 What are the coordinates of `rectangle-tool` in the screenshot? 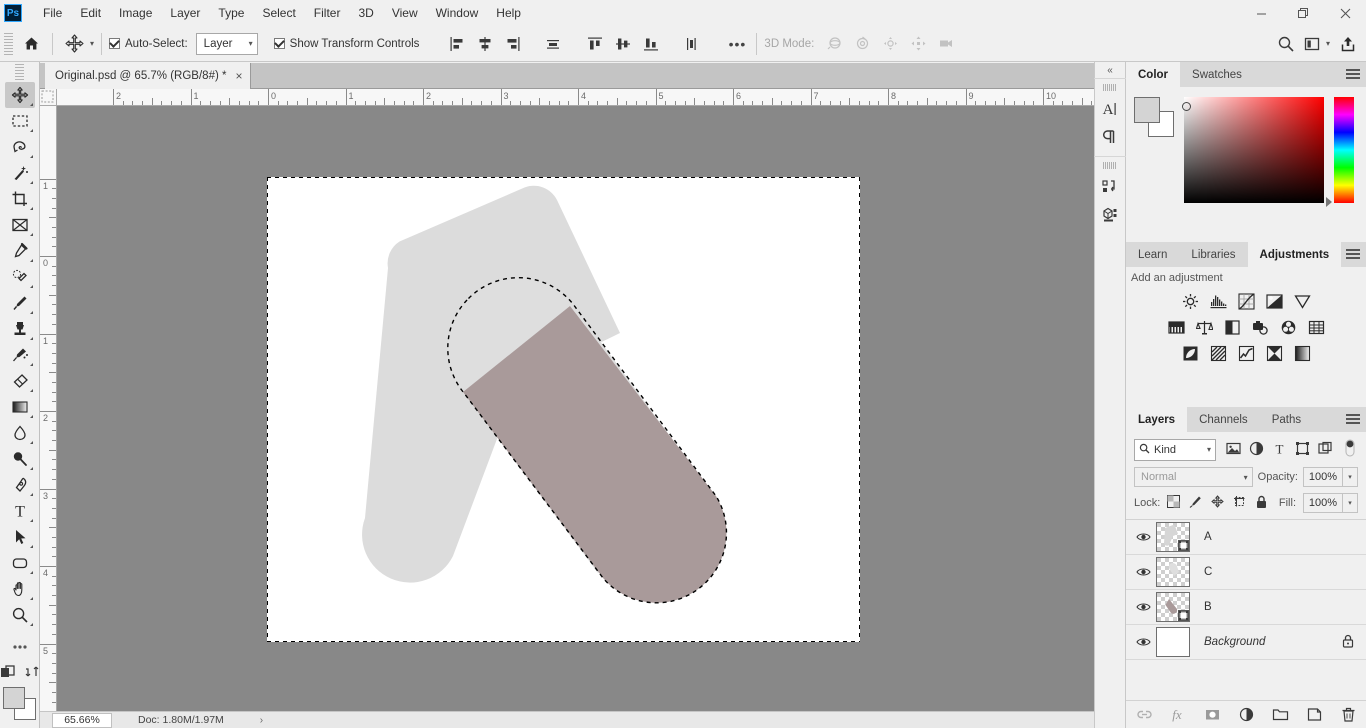 It's located at (20, 563).